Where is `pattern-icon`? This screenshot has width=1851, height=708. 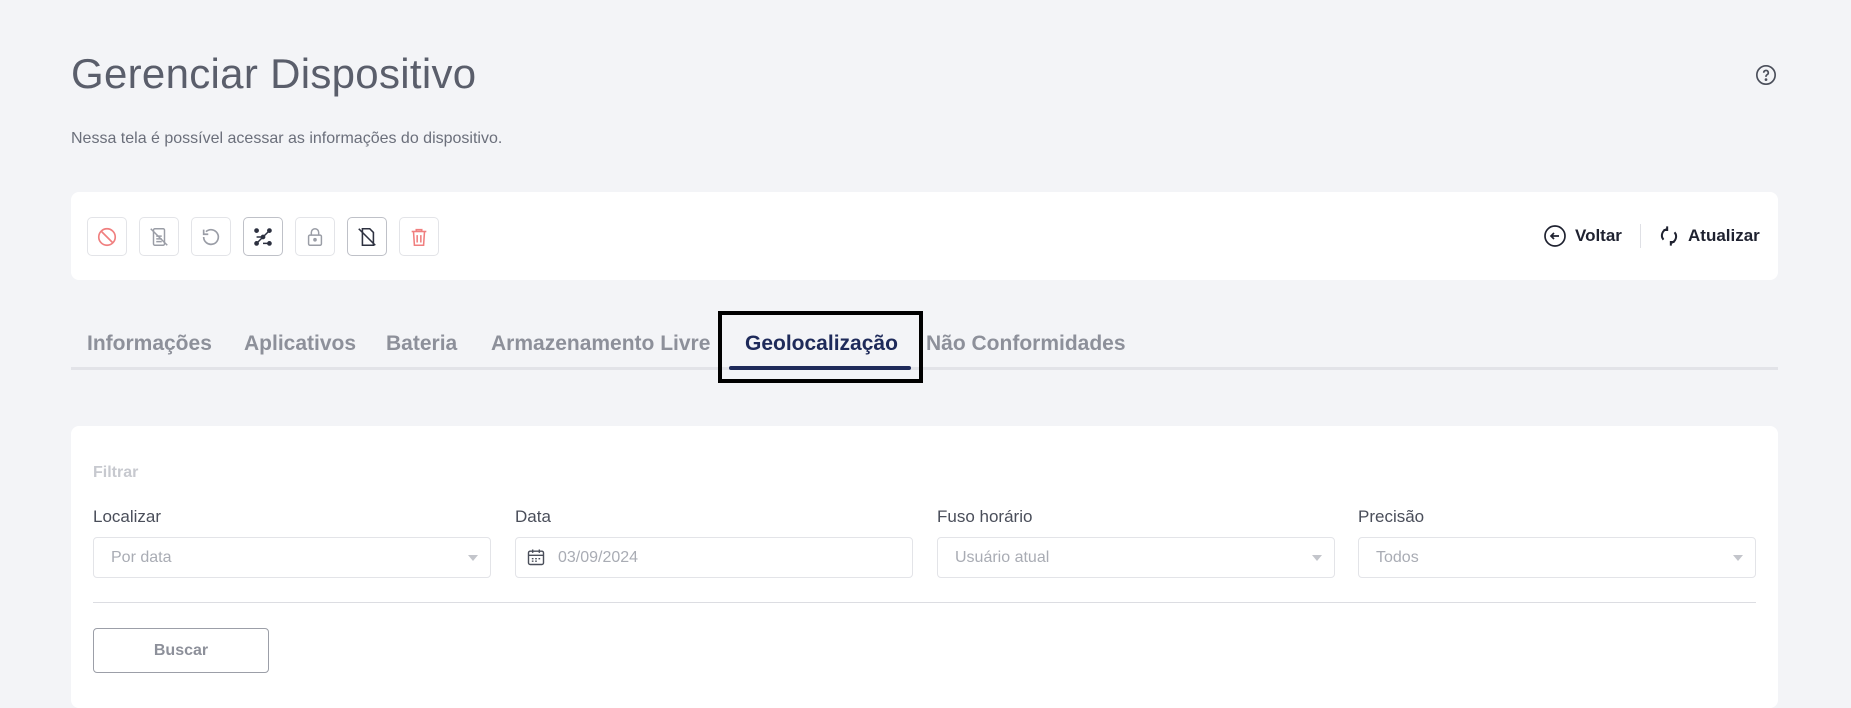 pattern-icon is located at coordinates (263, 236).